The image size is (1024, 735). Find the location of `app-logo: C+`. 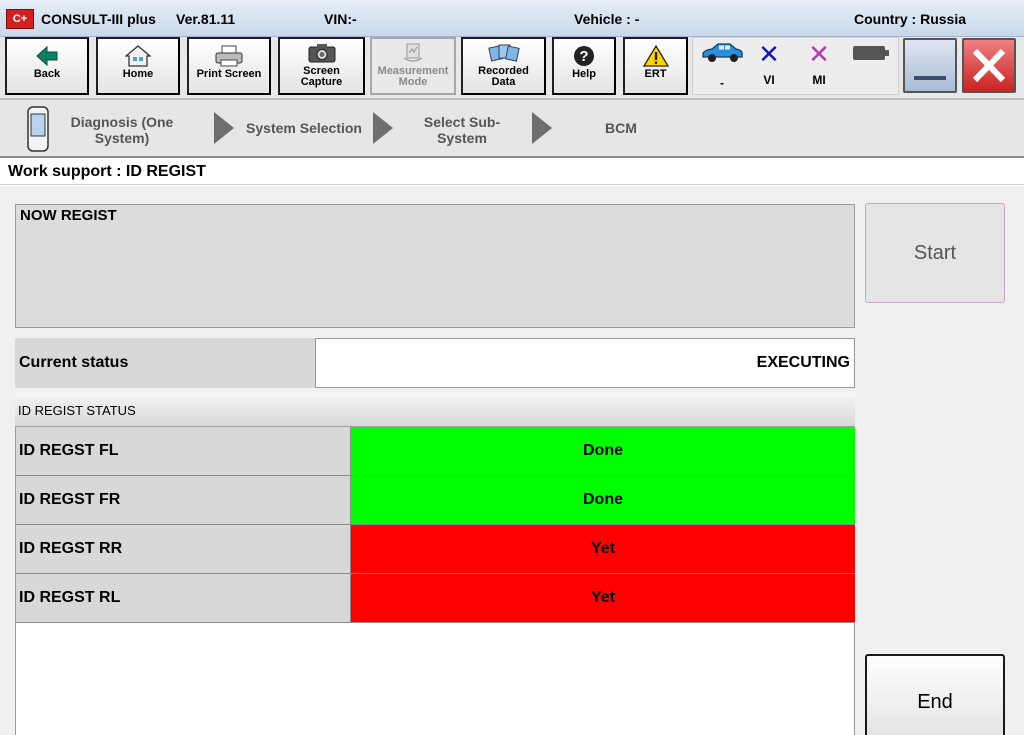

app-logo: C+ is located at coordinates (20, 19).